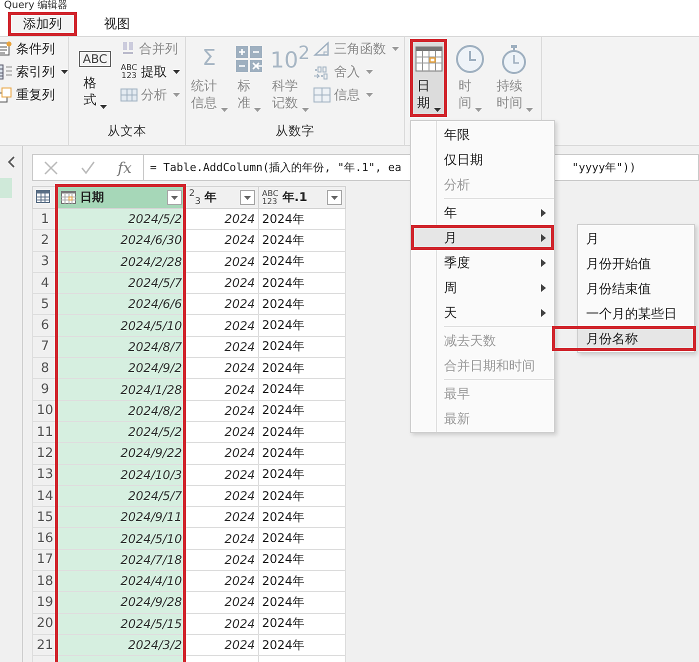  I want to click on text-type-icon: ABC 123, so click(129, 72).